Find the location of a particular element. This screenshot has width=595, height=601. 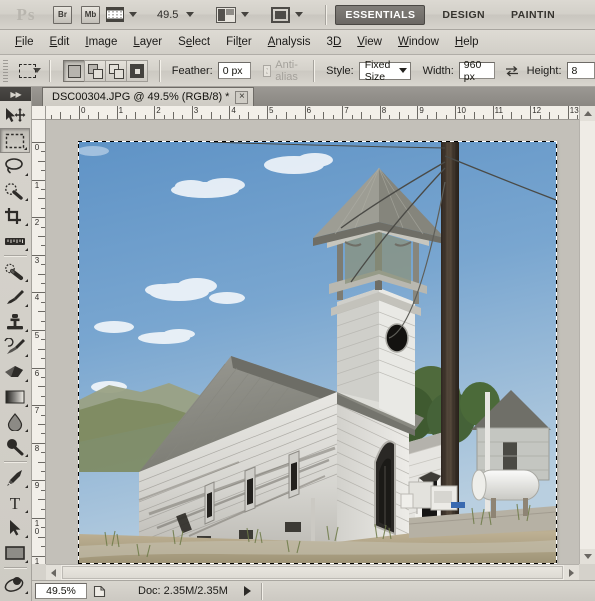

menu-help: Help is located at coordinates (467, 42).